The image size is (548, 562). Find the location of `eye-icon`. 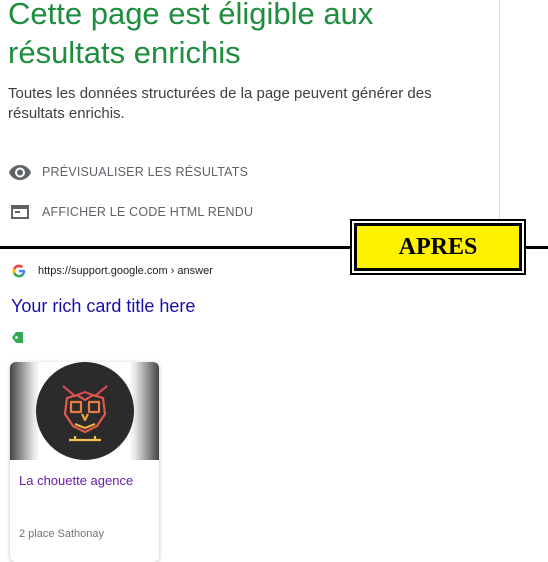

eye-icon is located at coordinates (20, 172).